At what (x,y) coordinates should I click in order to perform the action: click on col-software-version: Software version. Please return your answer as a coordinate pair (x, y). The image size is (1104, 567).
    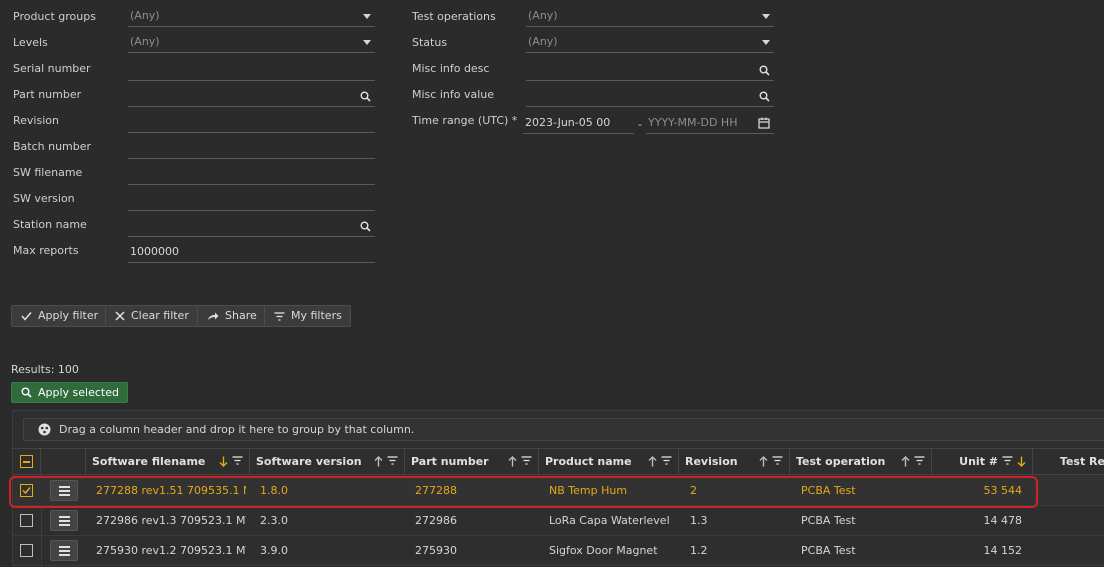
    Looking at the image, I should click on (327, 462).